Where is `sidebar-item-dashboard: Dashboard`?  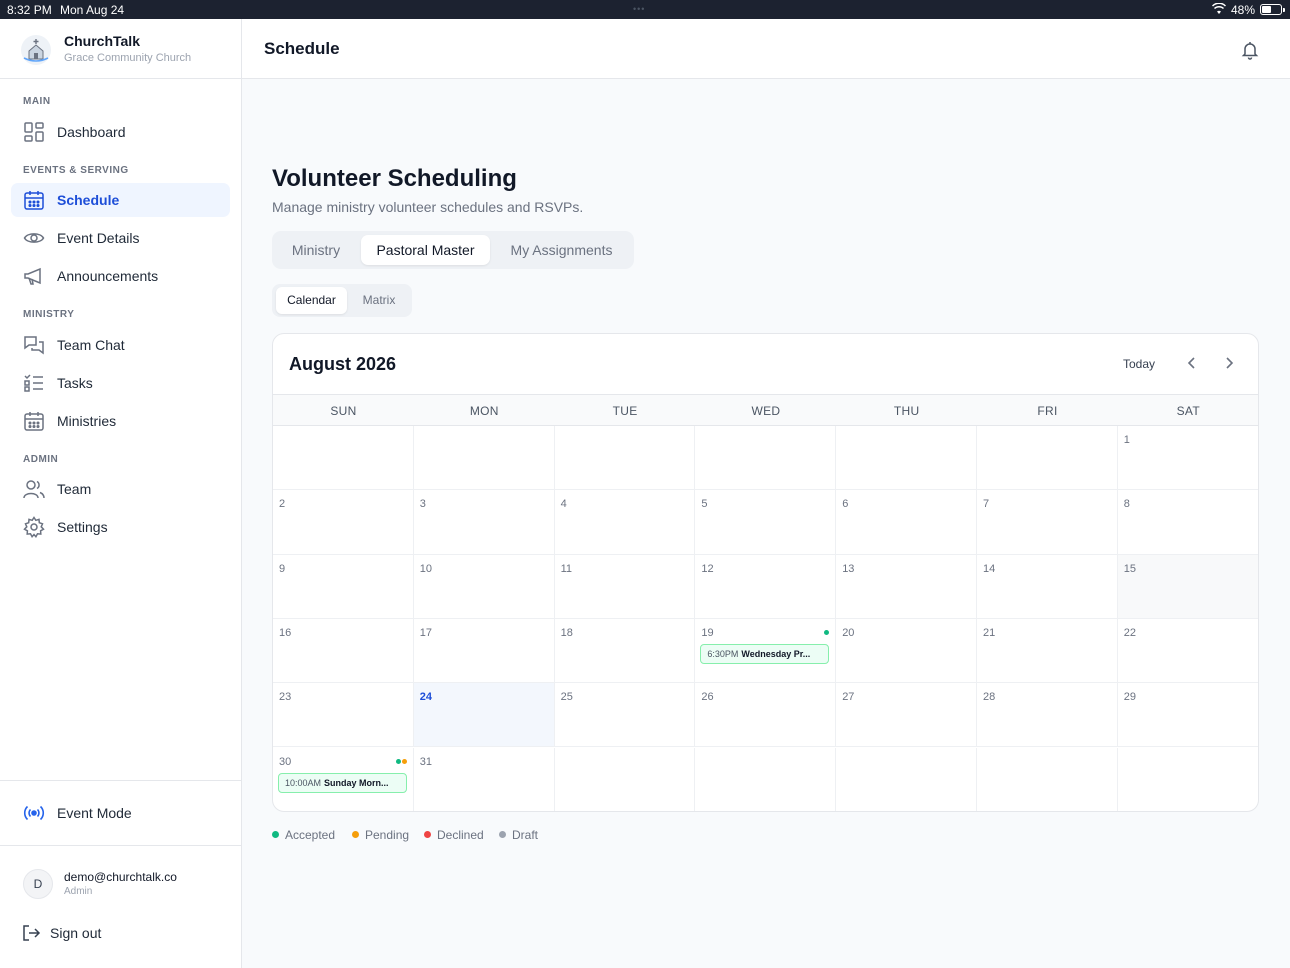 sidebar-item-dashboard: Dashboard is located at coordinates (120, 132).